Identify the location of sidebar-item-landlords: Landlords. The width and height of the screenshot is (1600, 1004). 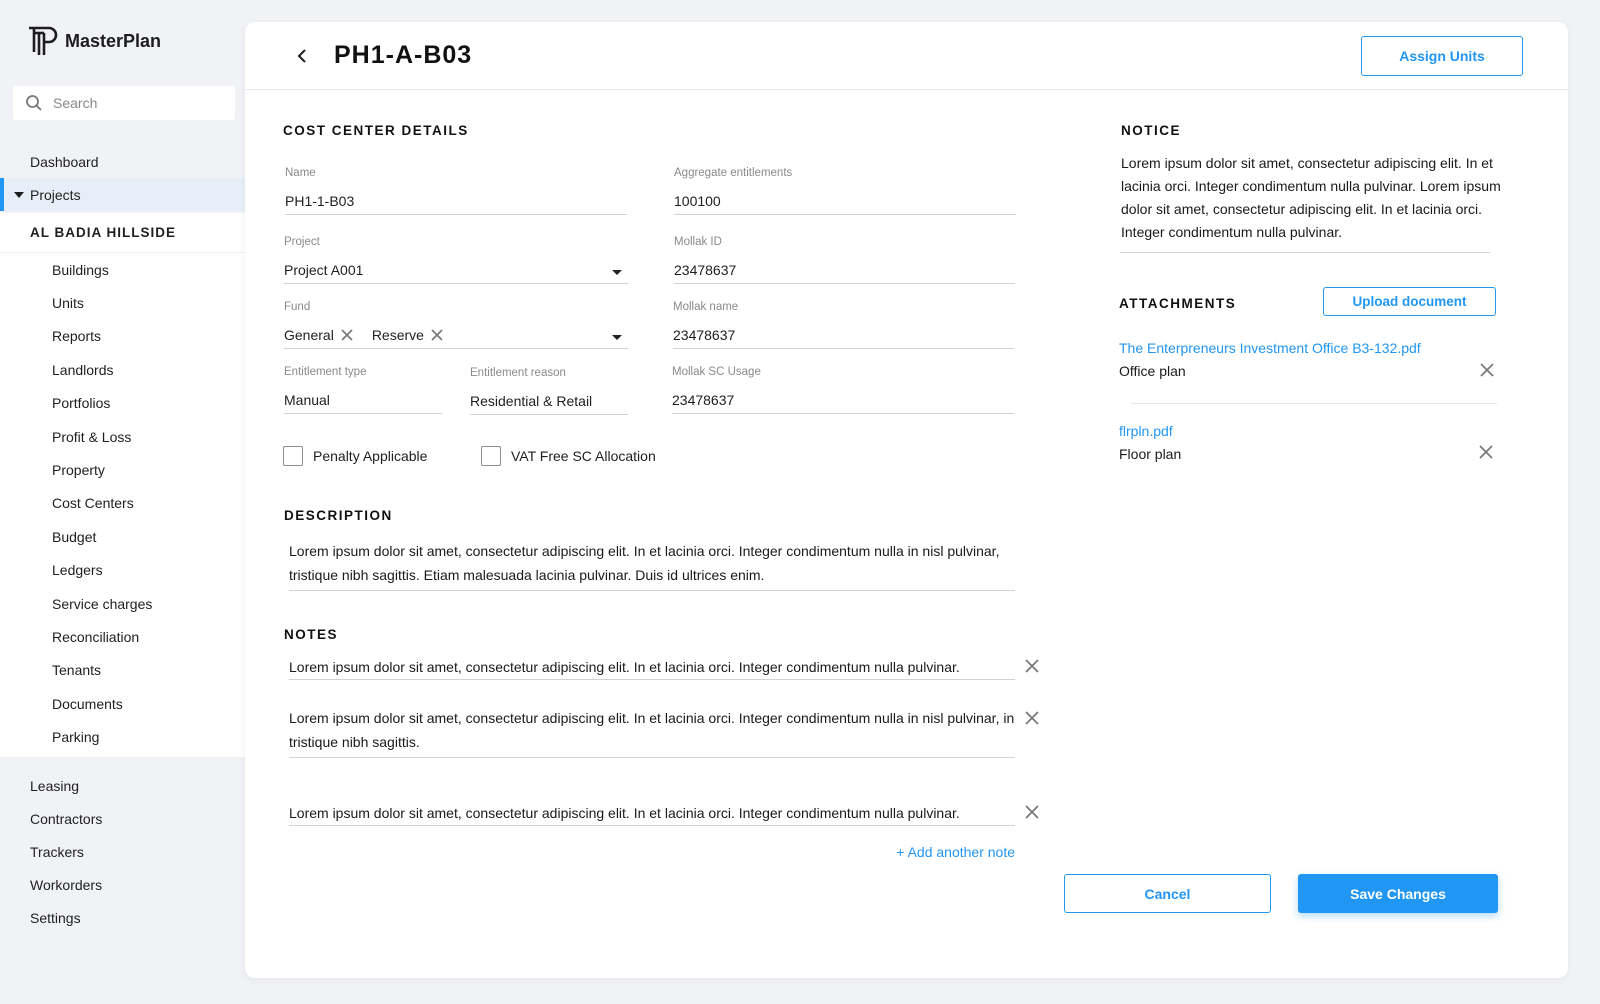
(122, 369).